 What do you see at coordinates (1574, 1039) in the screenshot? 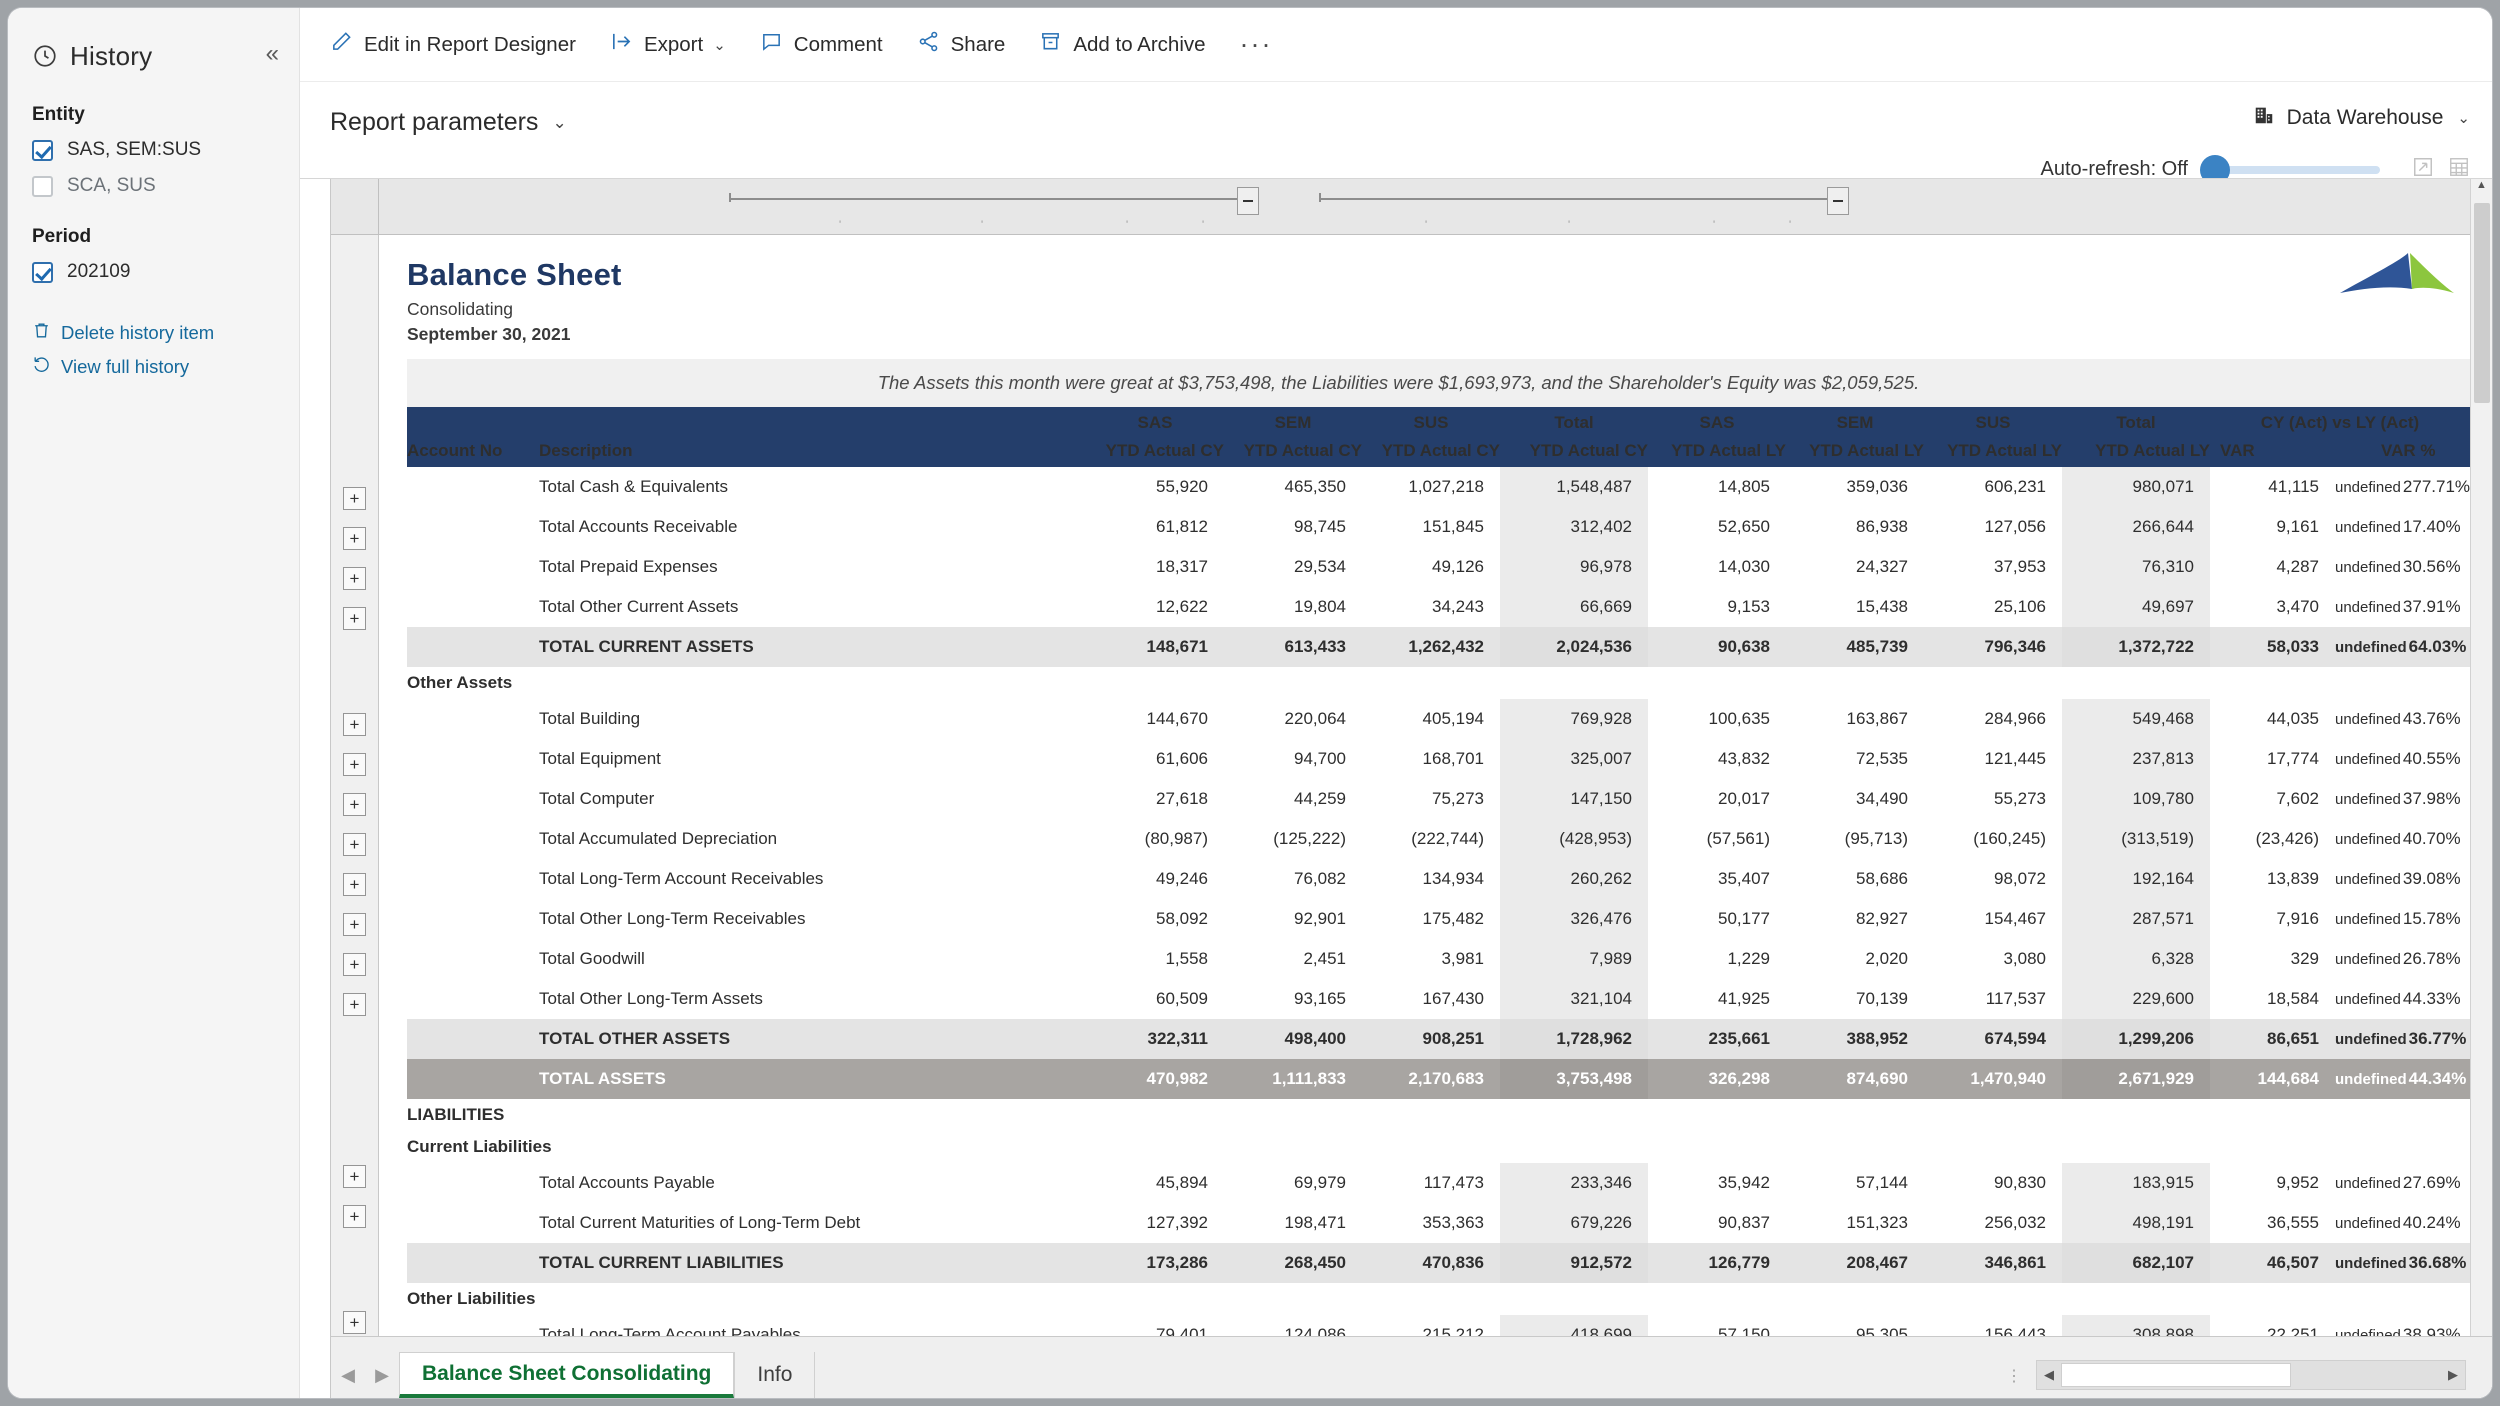
I see `cell-value: 1,728,962` at bounding box center [1574, 1039].